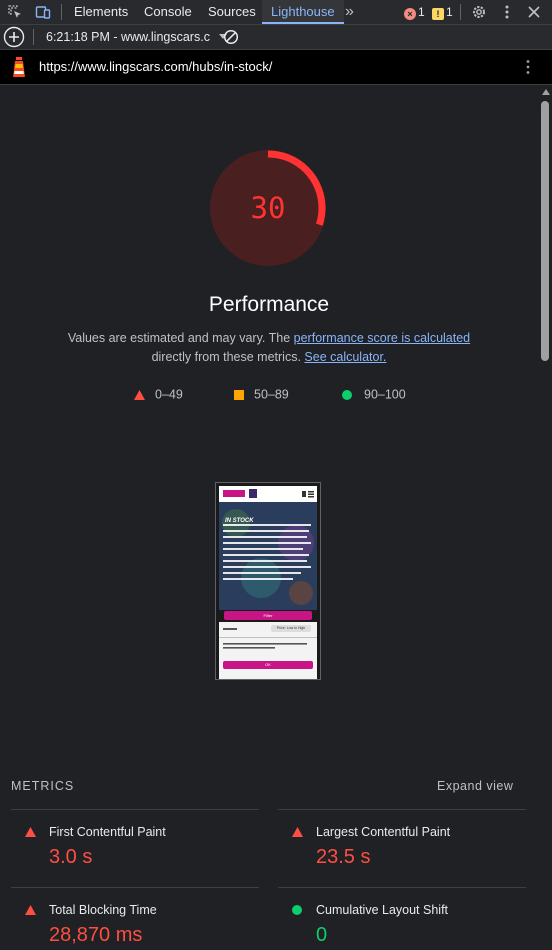 This screenshot has width=552, height=950. I want to click on report-select-value: 6:21:18 PM - www.lingscars.c, so click(128, 37).